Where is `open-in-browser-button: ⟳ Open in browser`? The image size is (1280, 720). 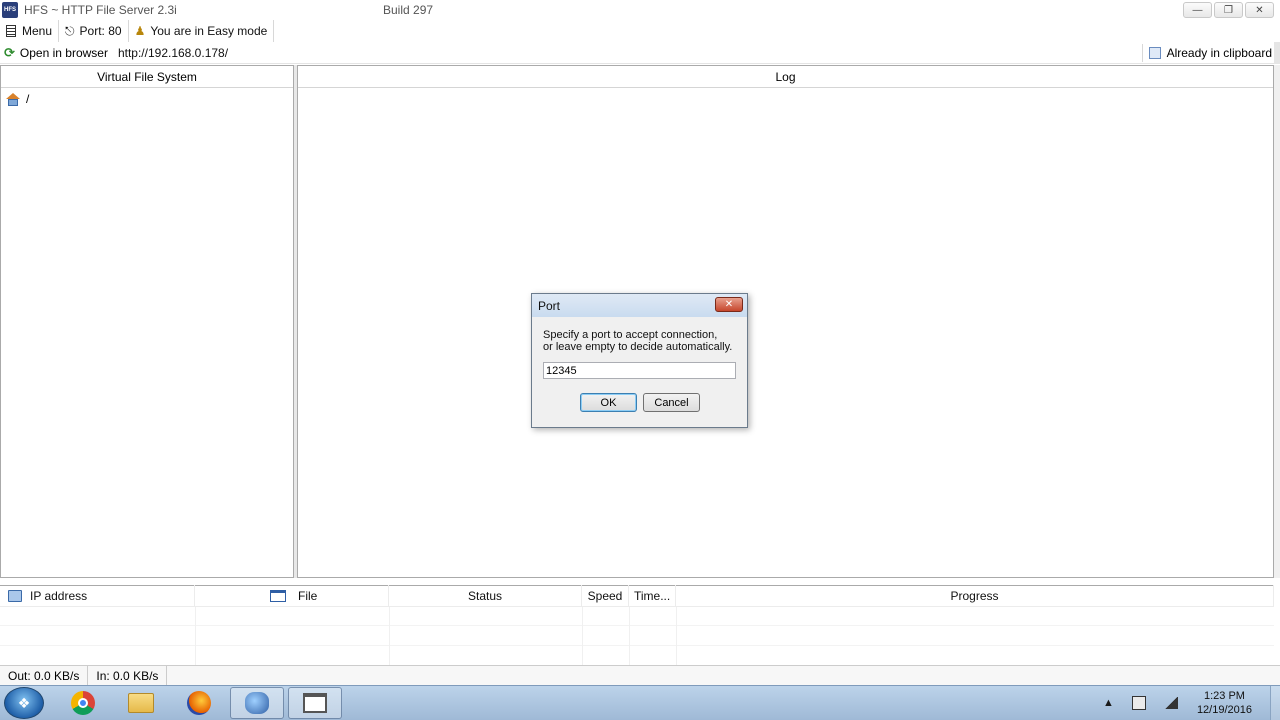 open-in-browser-button: ⟳ Open in browser is located at coordinates (54, 53).